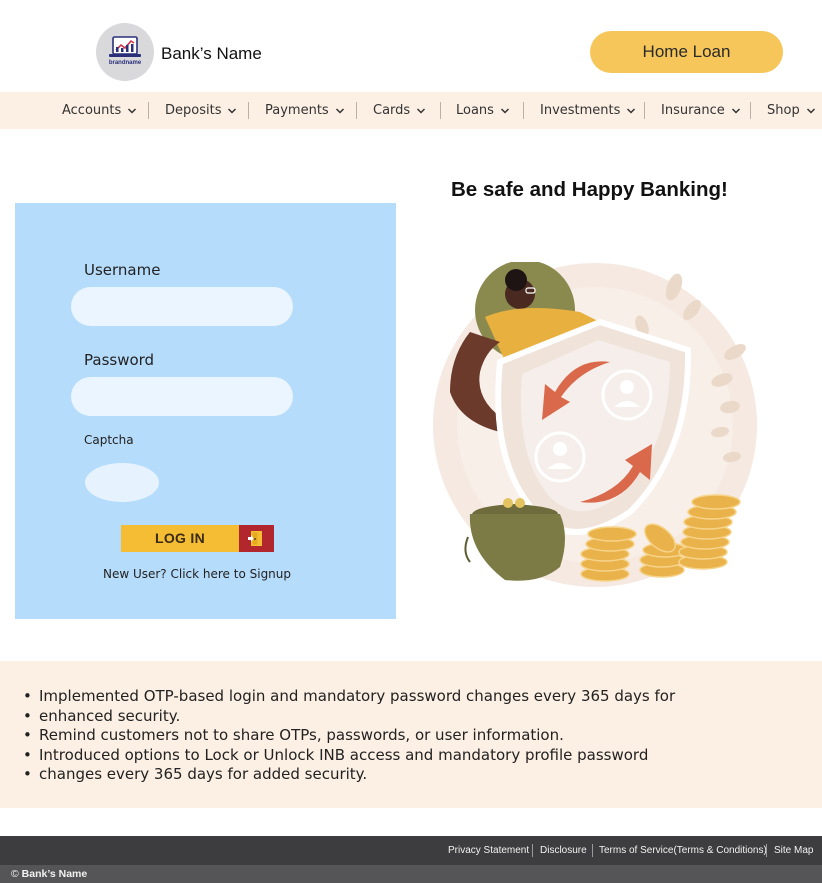 This screenshot has width=822, height=883. I want to click on chart-laptop-logo-icon: brandname, so click(125, 51).